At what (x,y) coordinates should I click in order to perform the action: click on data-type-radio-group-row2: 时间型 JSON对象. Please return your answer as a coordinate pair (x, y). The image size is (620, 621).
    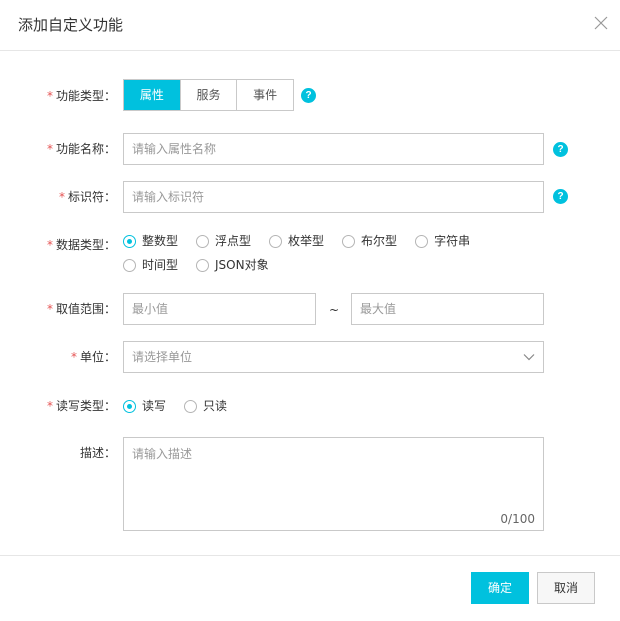
    Looking at the image, I should click on (205, 265).